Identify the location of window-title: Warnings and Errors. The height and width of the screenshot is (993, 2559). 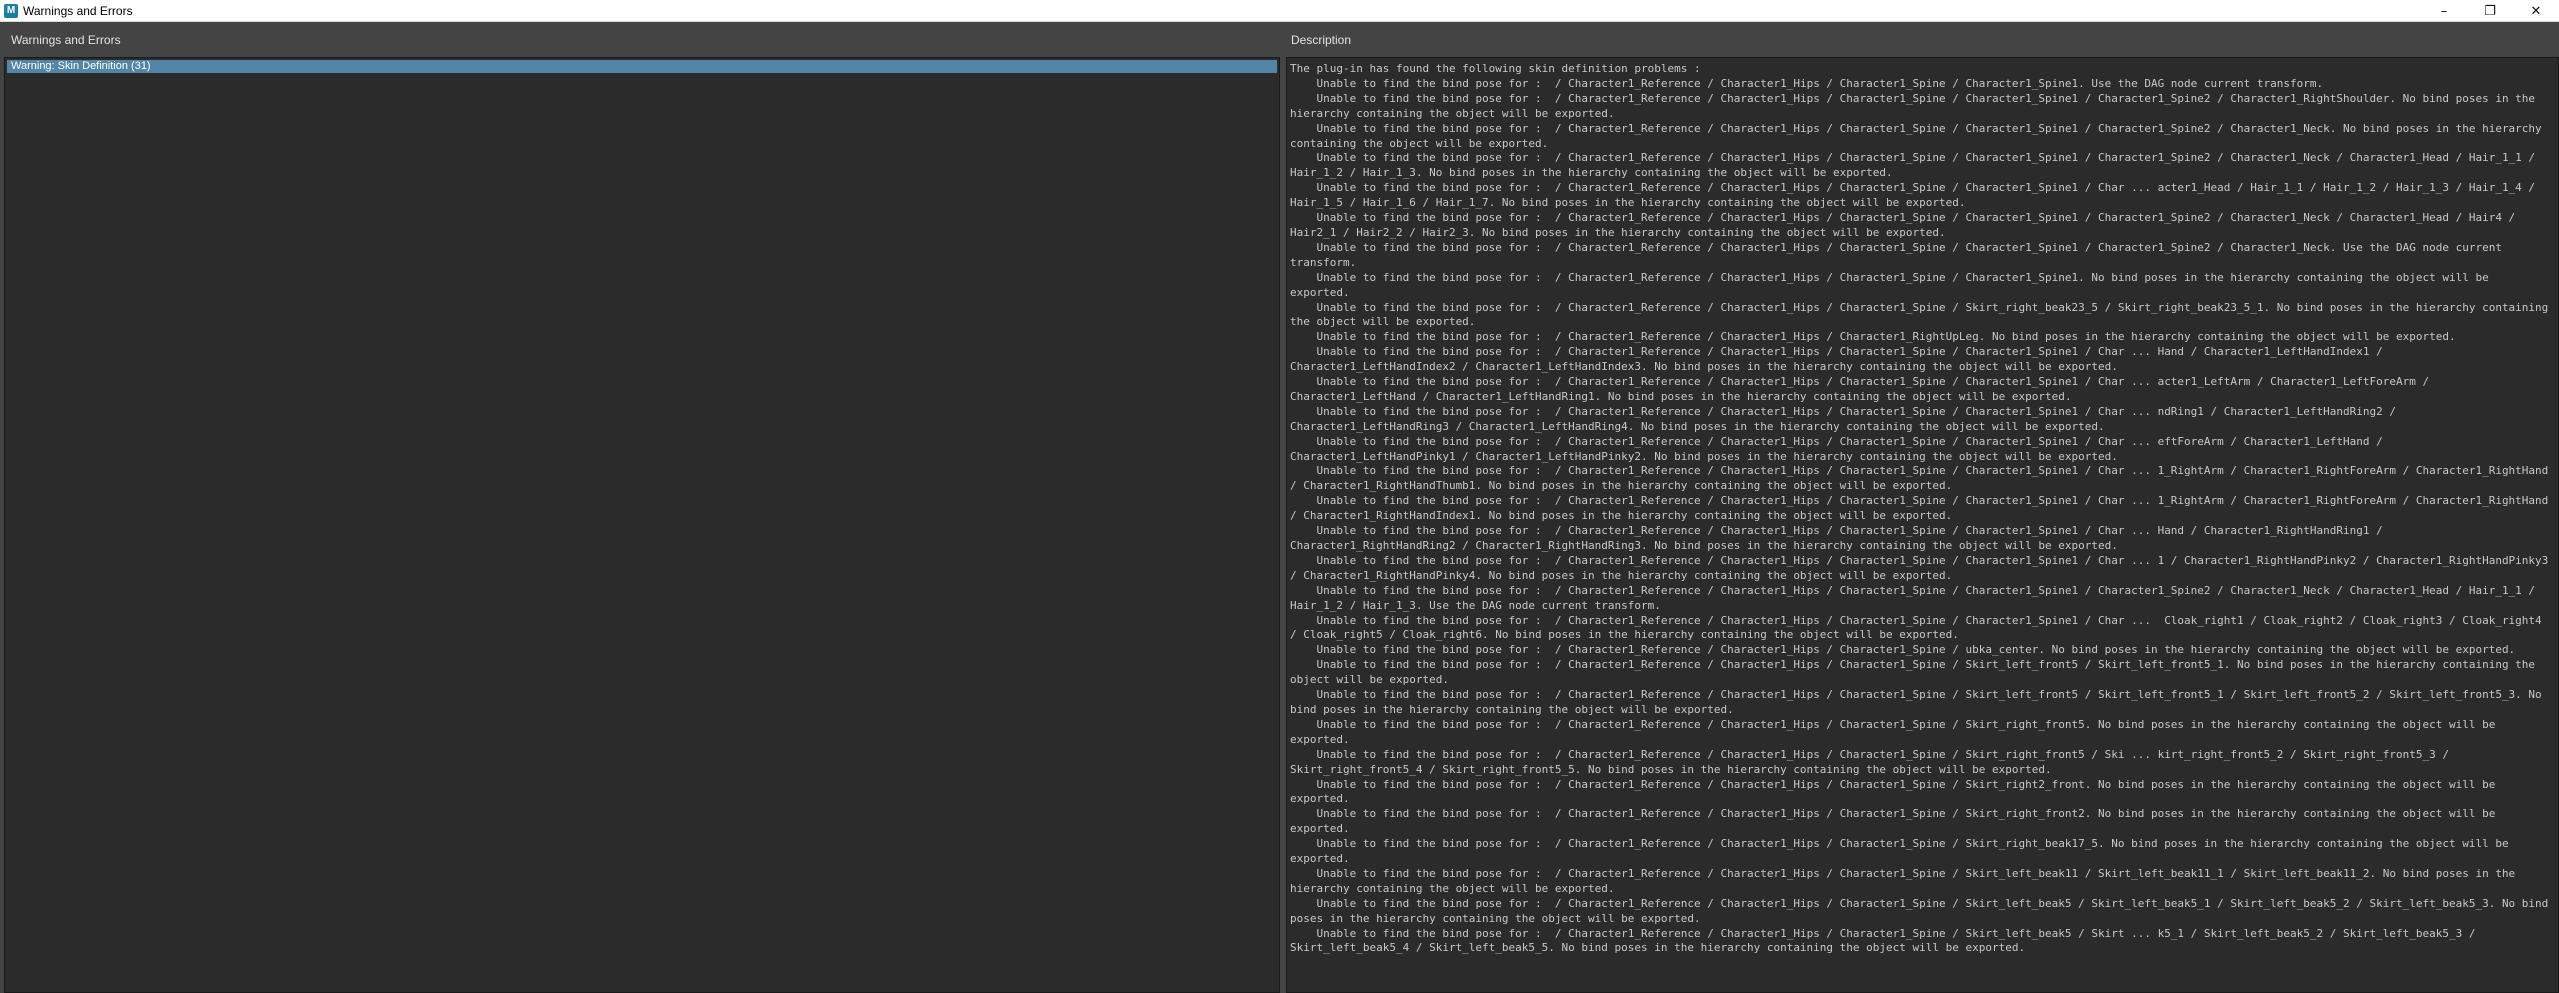
(78, 11).